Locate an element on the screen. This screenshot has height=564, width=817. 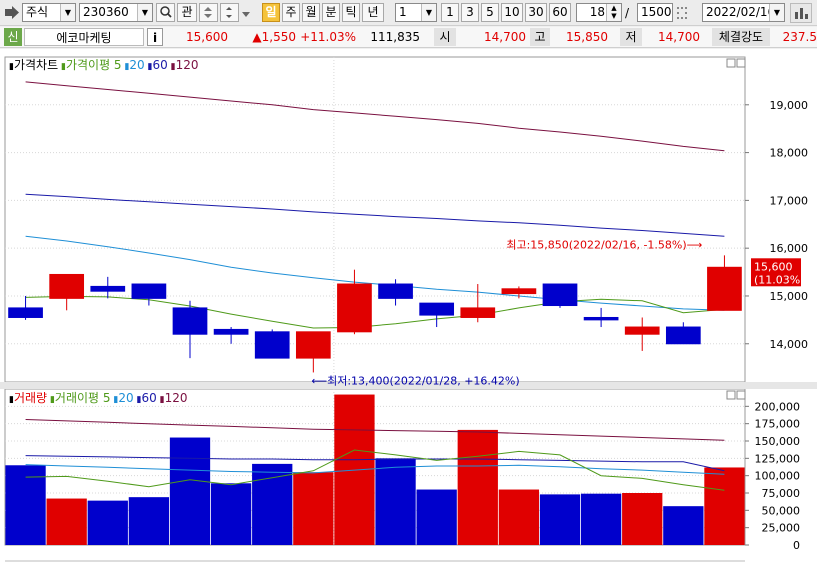
tab-minute-label: 분 is located at coordinates (331, 12).